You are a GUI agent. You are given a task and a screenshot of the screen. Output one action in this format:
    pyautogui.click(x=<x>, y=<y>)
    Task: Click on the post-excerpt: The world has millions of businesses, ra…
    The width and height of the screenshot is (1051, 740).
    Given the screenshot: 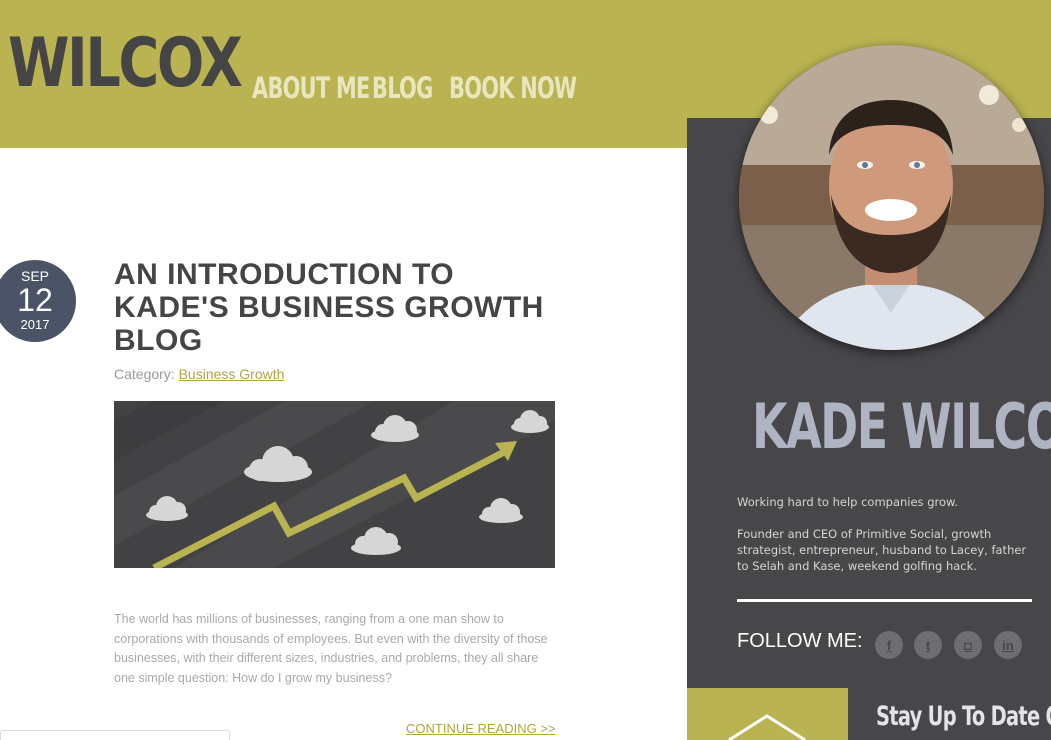 What is the action you would take?
    pyautogui.click(x=331, y=648)
    